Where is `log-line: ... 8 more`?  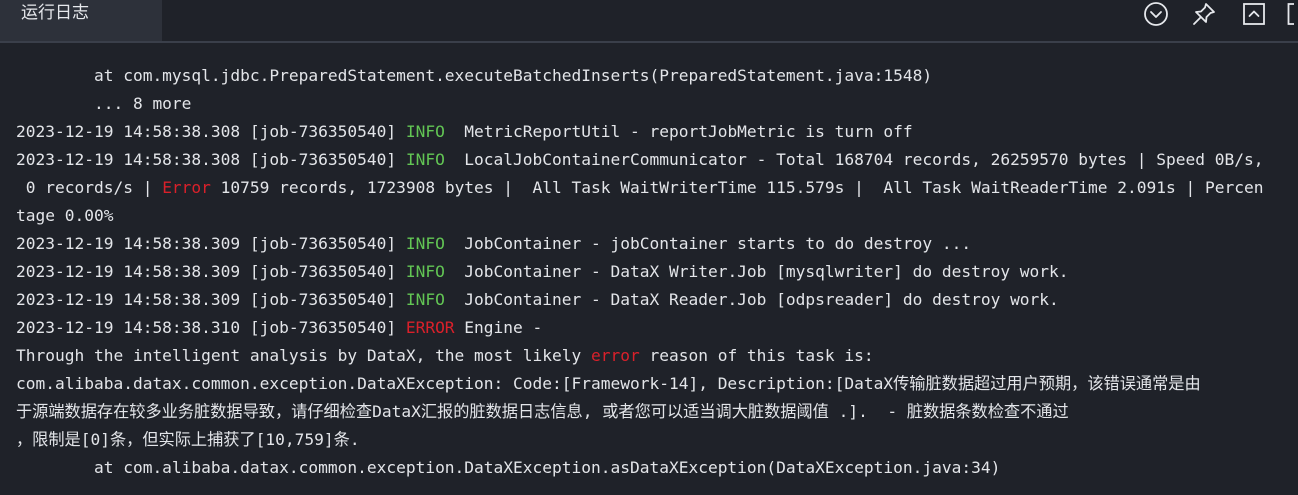 log-line: ... 8 more is located at coordinates (103, 104).